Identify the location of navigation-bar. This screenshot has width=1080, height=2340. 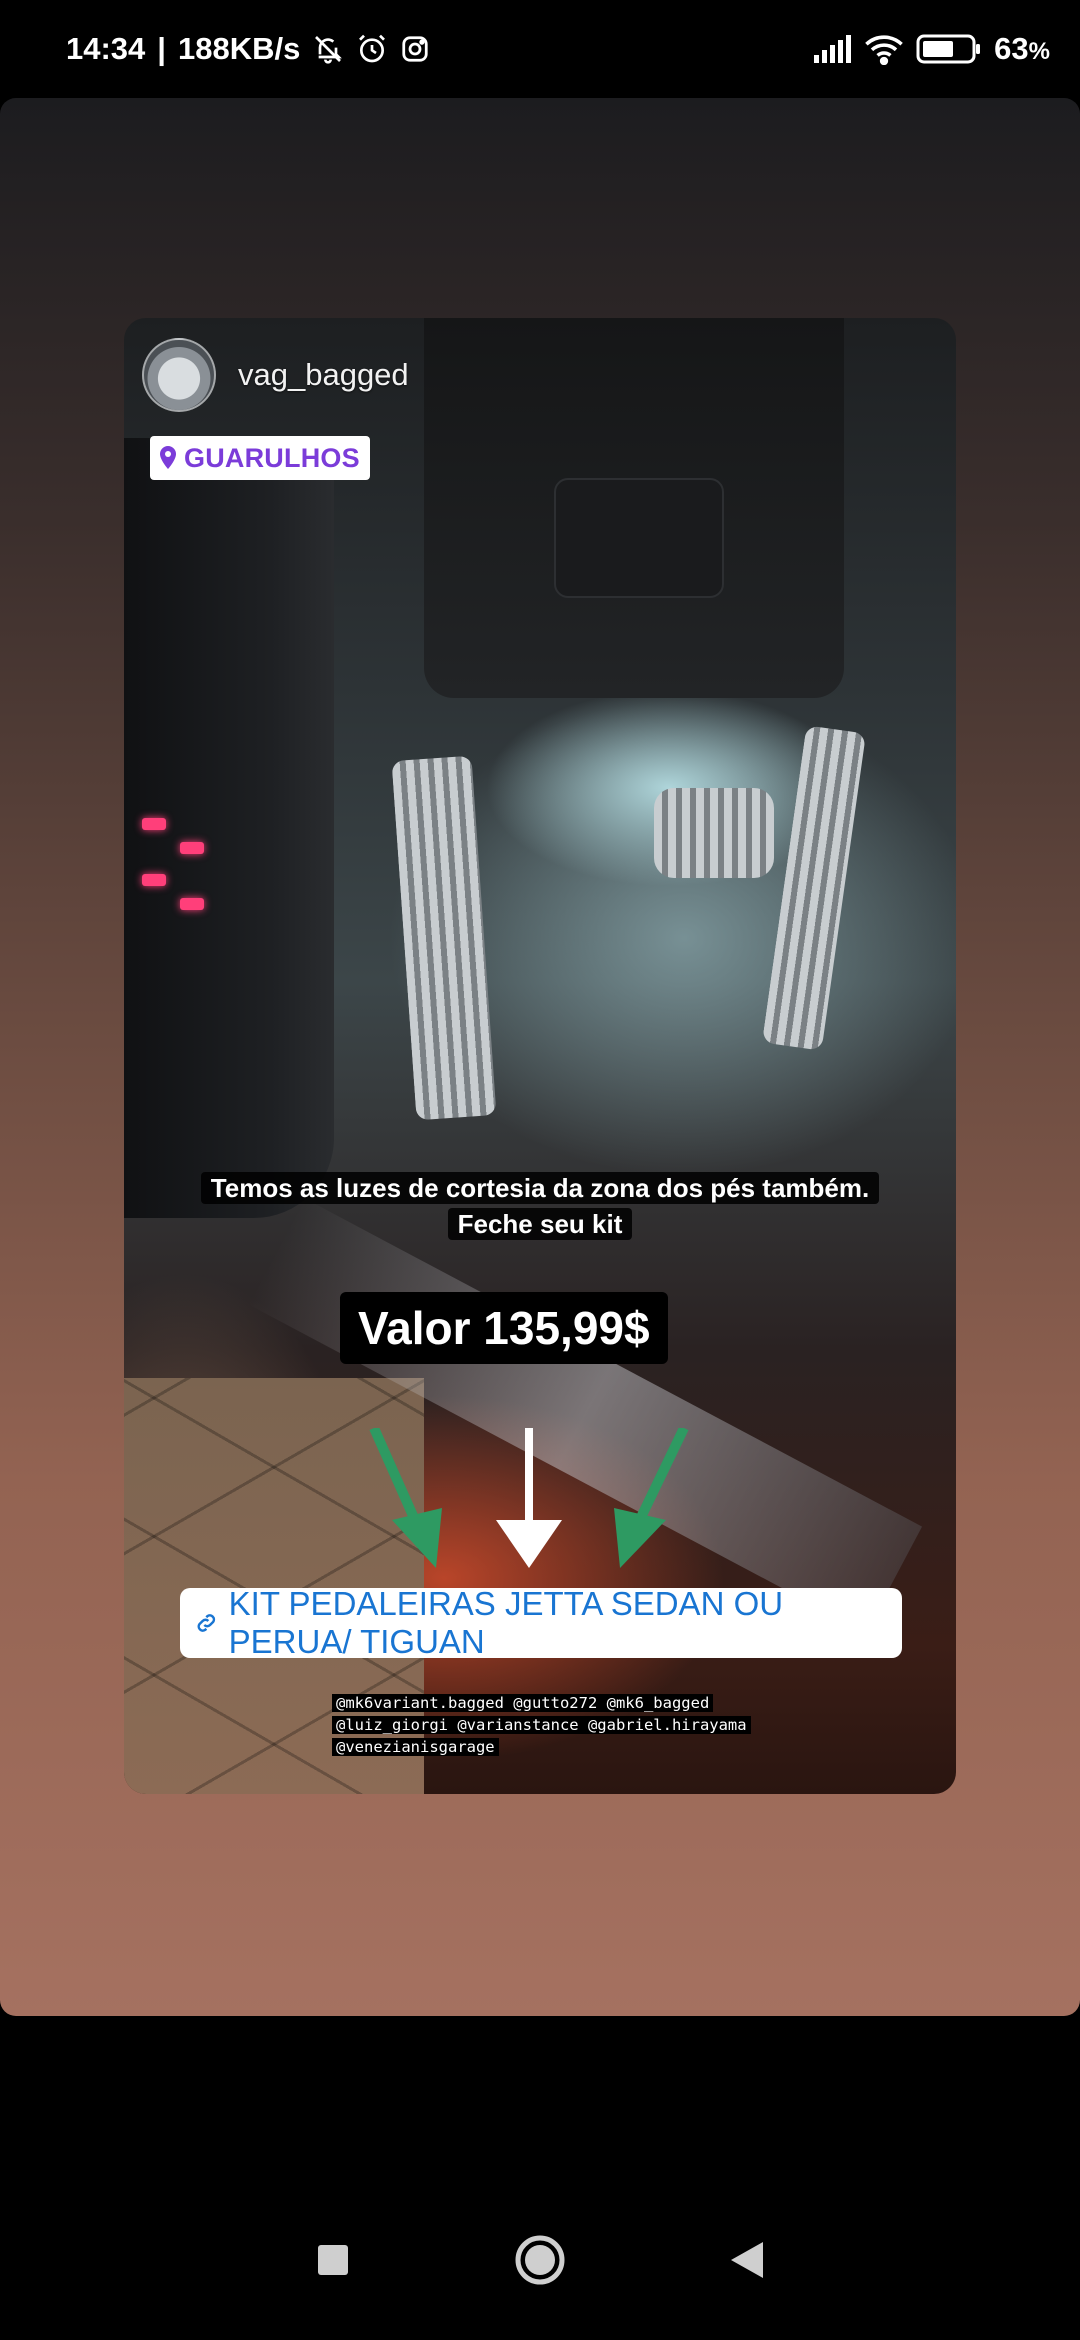
(540, 2260).